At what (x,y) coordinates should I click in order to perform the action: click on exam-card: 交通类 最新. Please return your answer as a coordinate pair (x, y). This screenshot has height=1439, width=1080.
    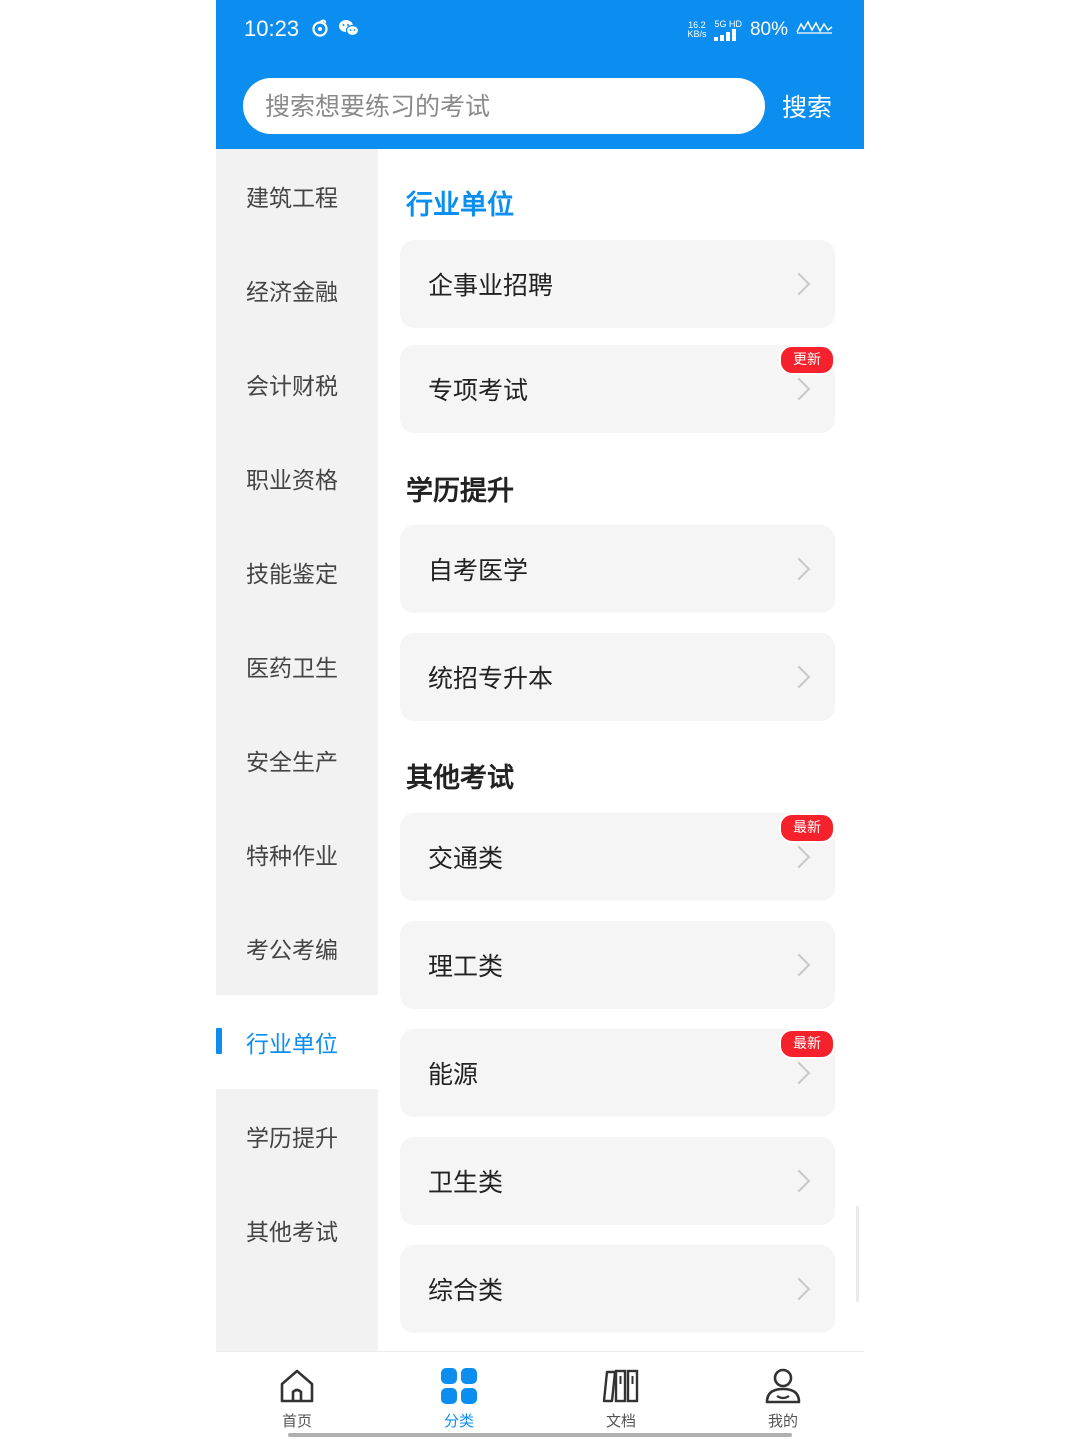
    Looking at the image, I should click on (617, 857).